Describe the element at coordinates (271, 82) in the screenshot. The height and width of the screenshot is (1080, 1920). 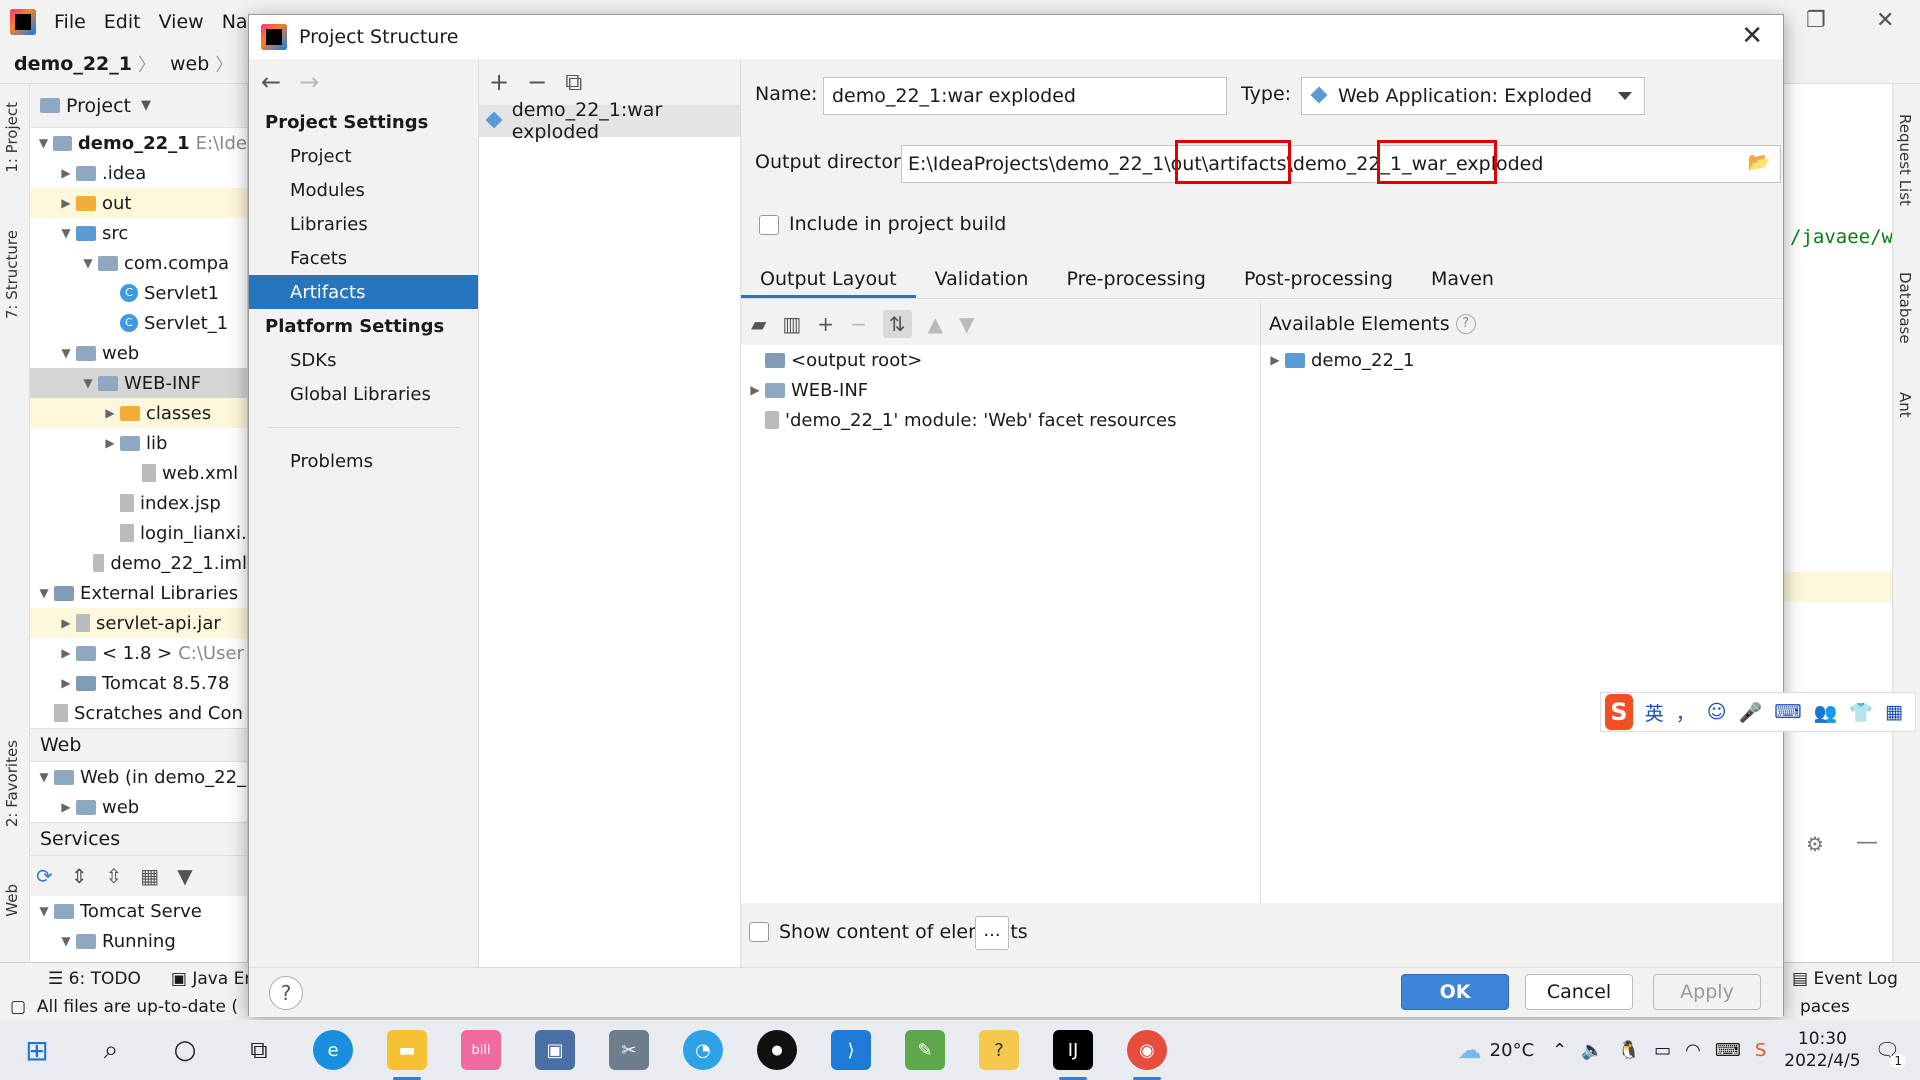
I see `back-arrow-icon: ←` at that location.